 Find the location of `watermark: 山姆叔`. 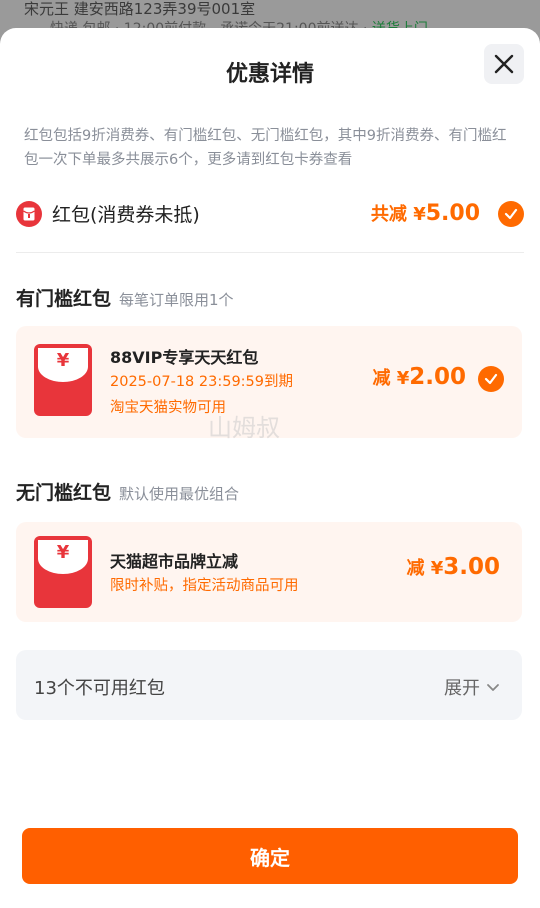

watermark: 山姆叔 is located at coordinates (244, 428).